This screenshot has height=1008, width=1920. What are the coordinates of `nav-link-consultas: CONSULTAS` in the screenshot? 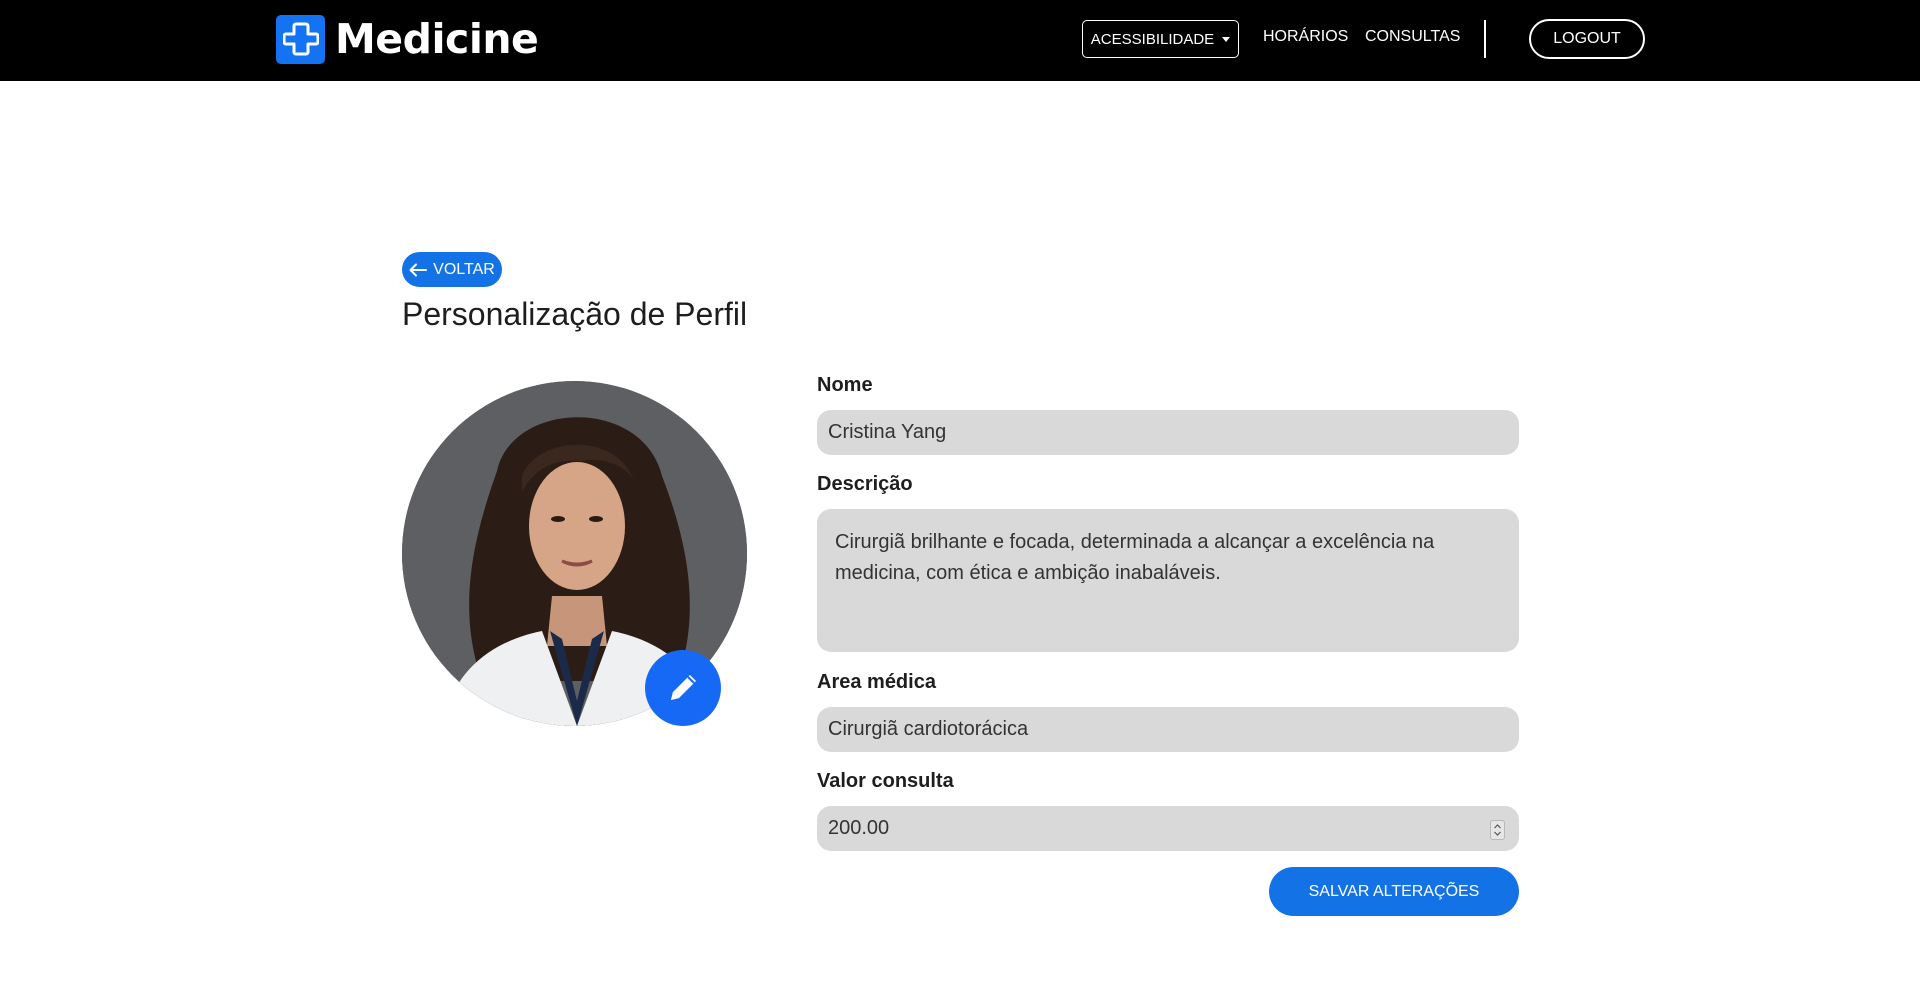 It's located at (1412, 37).